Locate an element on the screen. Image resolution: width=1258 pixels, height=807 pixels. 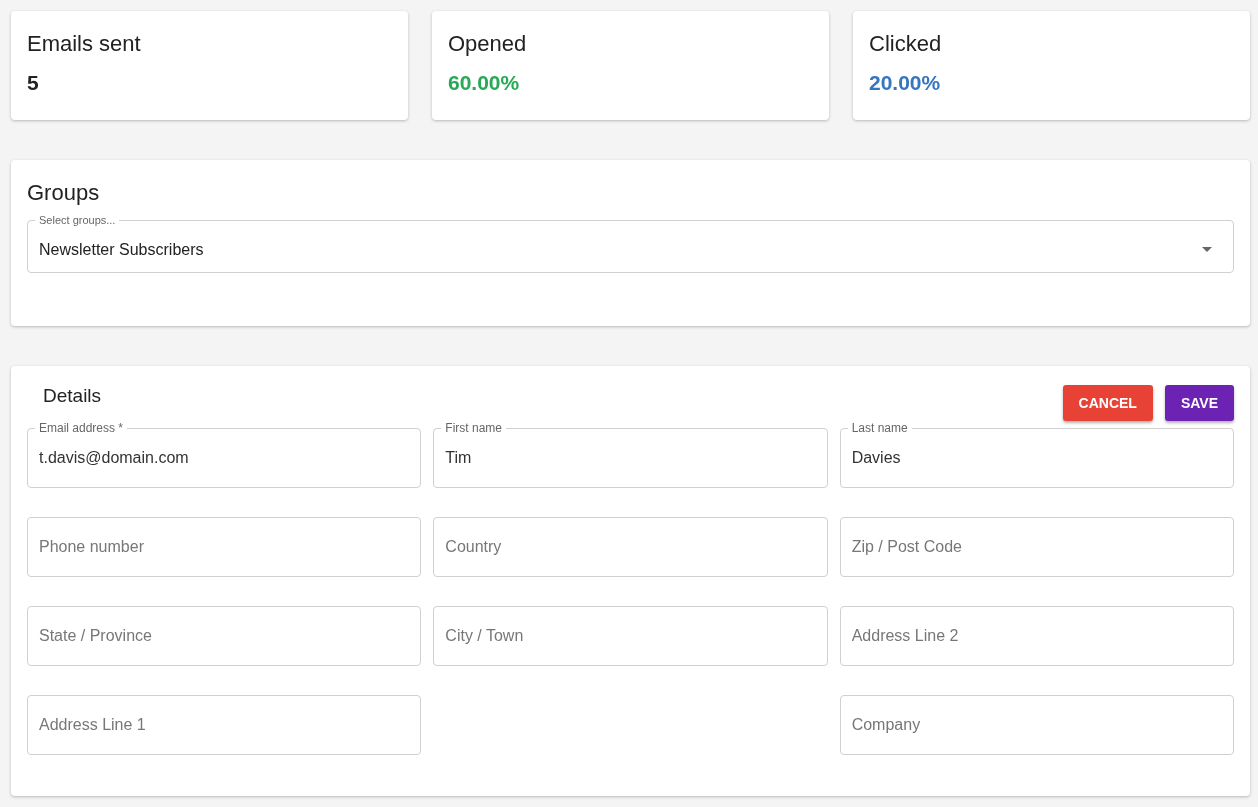
field-label: Last name is located at coordinates (879, 428).